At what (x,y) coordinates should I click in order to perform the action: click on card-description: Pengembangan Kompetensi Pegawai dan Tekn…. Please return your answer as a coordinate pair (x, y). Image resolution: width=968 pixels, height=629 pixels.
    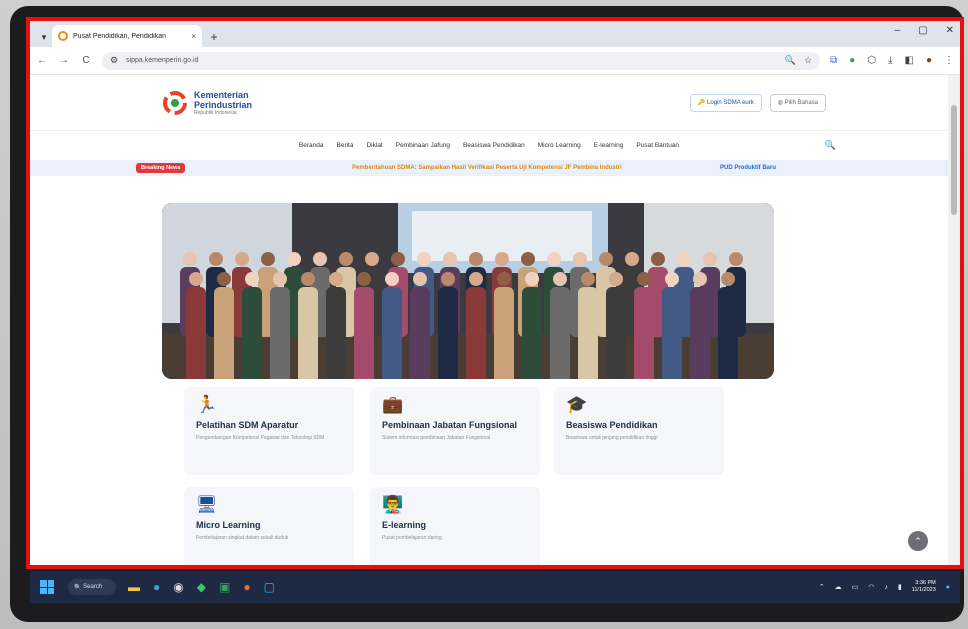
    Looking at the image, I should click on (260, 438).